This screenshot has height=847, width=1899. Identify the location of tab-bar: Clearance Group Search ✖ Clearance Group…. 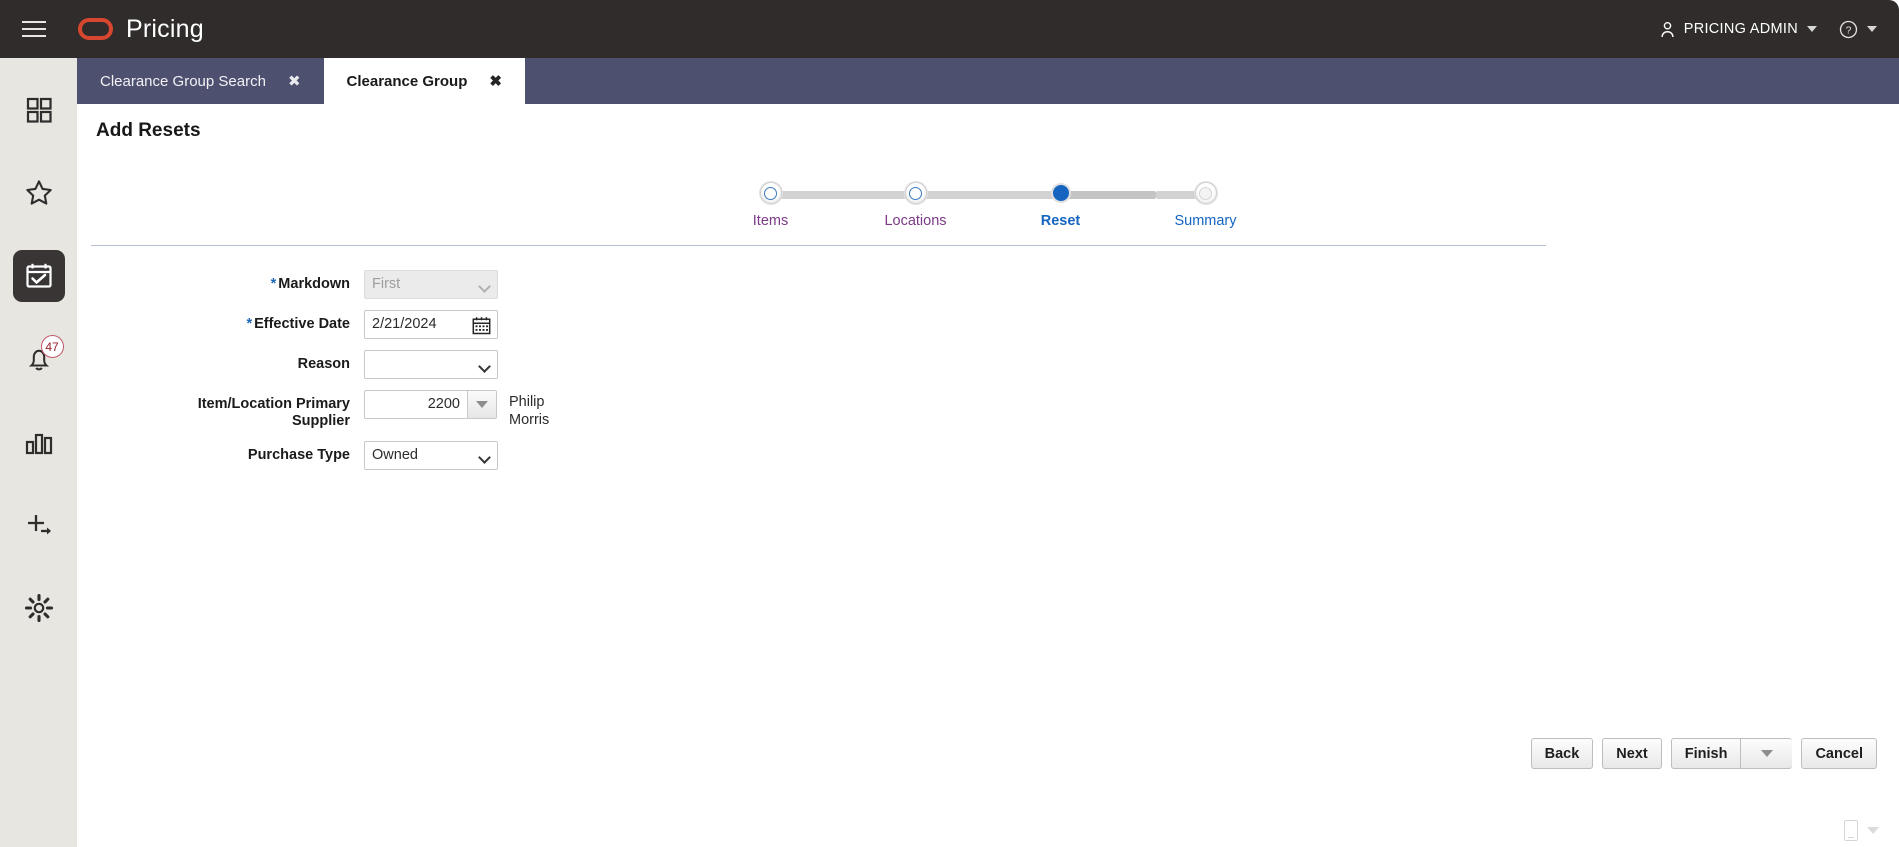
(988, 81).